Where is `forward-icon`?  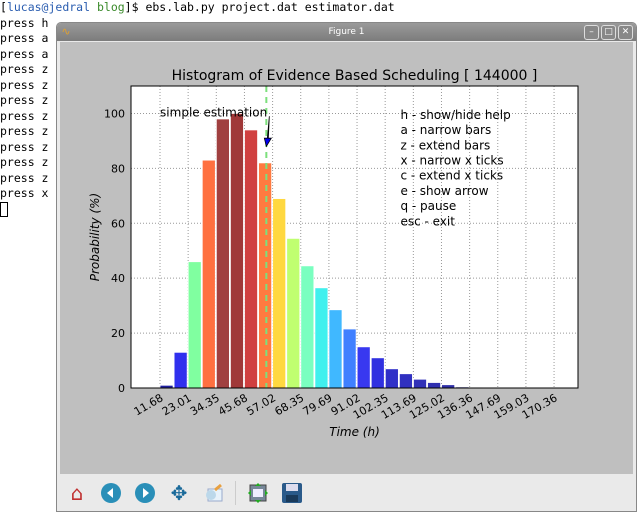 forward-icon is located at coordinates (145, 493).